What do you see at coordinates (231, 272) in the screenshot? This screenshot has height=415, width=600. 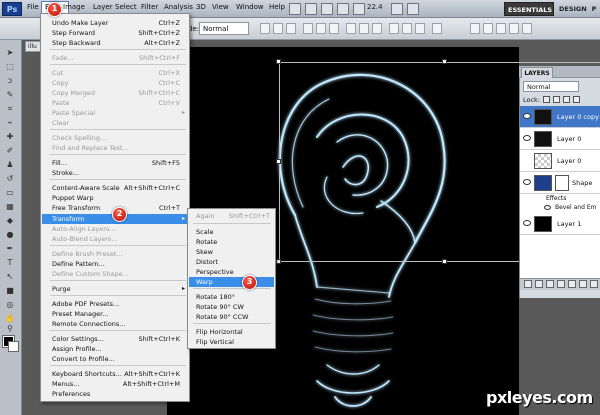 I see `transform-submenu-item: Perspective` at bounding box center [231, 272].